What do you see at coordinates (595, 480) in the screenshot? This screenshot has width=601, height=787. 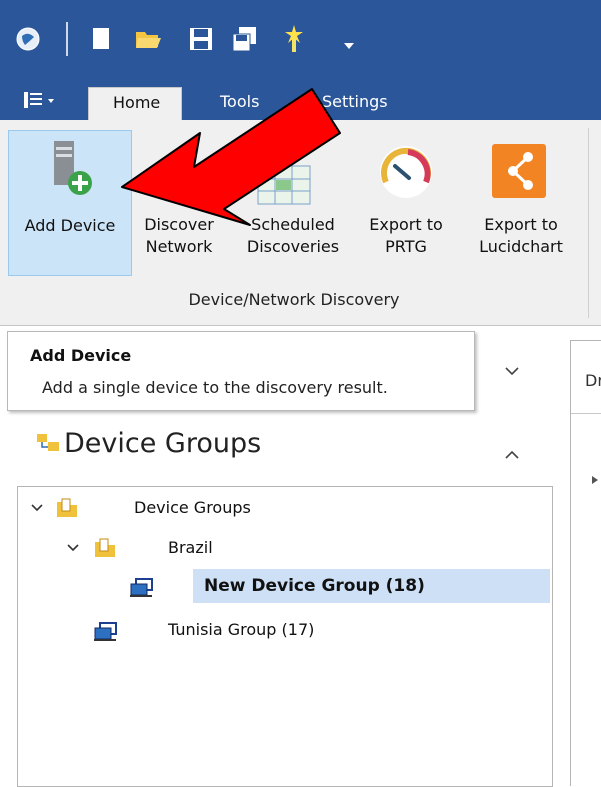 I see `row-expand-icon` at bounding box center [595, 480].